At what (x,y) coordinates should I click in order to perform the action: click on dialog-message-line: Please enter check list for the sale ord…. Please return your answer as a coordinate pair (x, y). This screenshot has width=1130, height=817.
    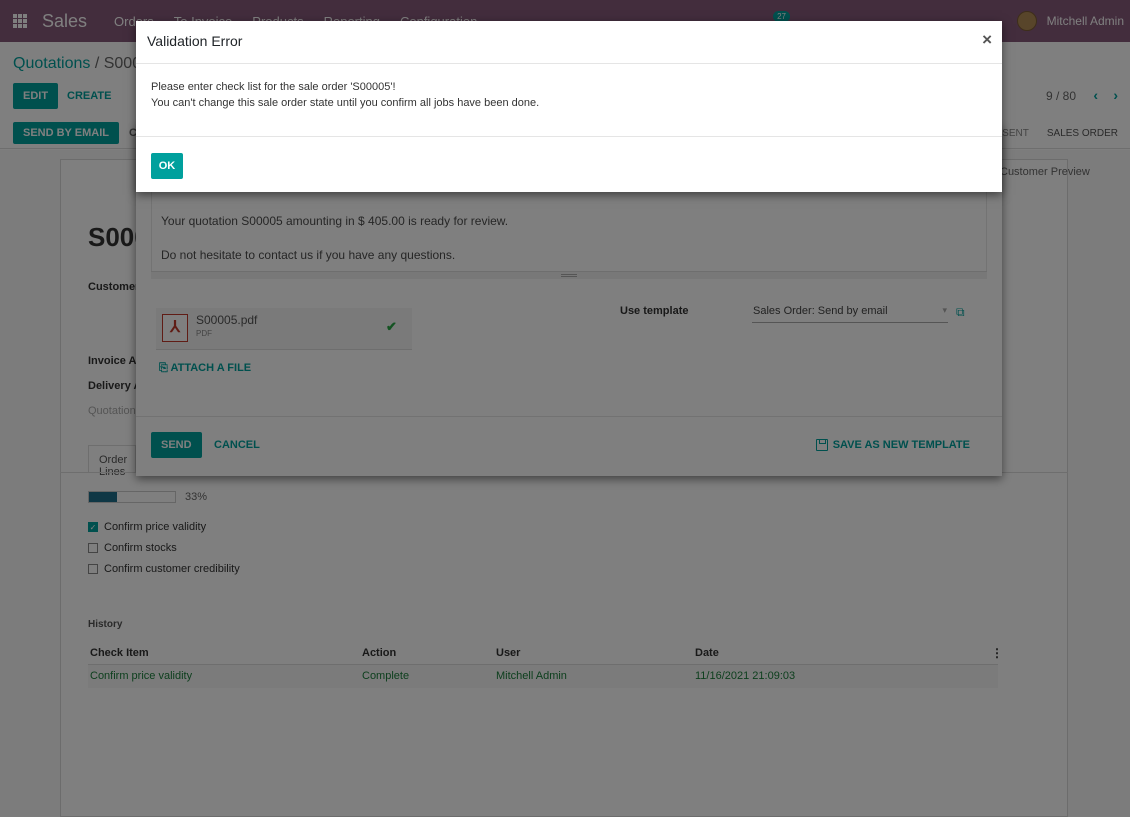
    Looking at the image, I should click on (273, 87).